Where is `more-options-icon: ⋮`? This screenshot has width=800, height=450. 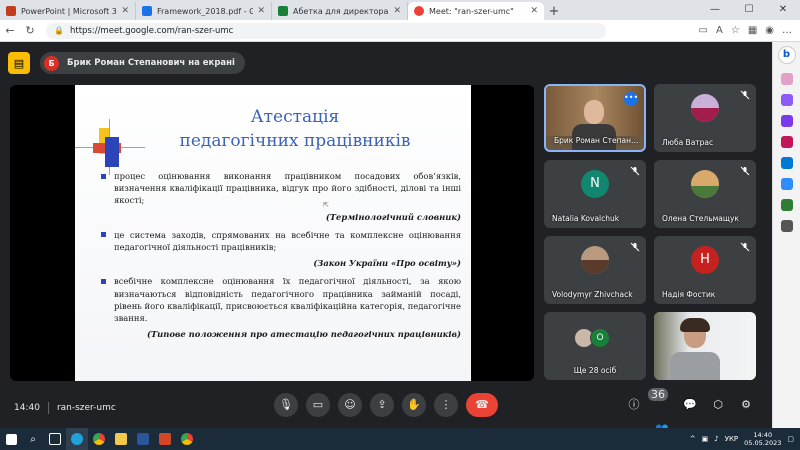
more-options-icon: ⋮ is located at coordinates (446, 405).